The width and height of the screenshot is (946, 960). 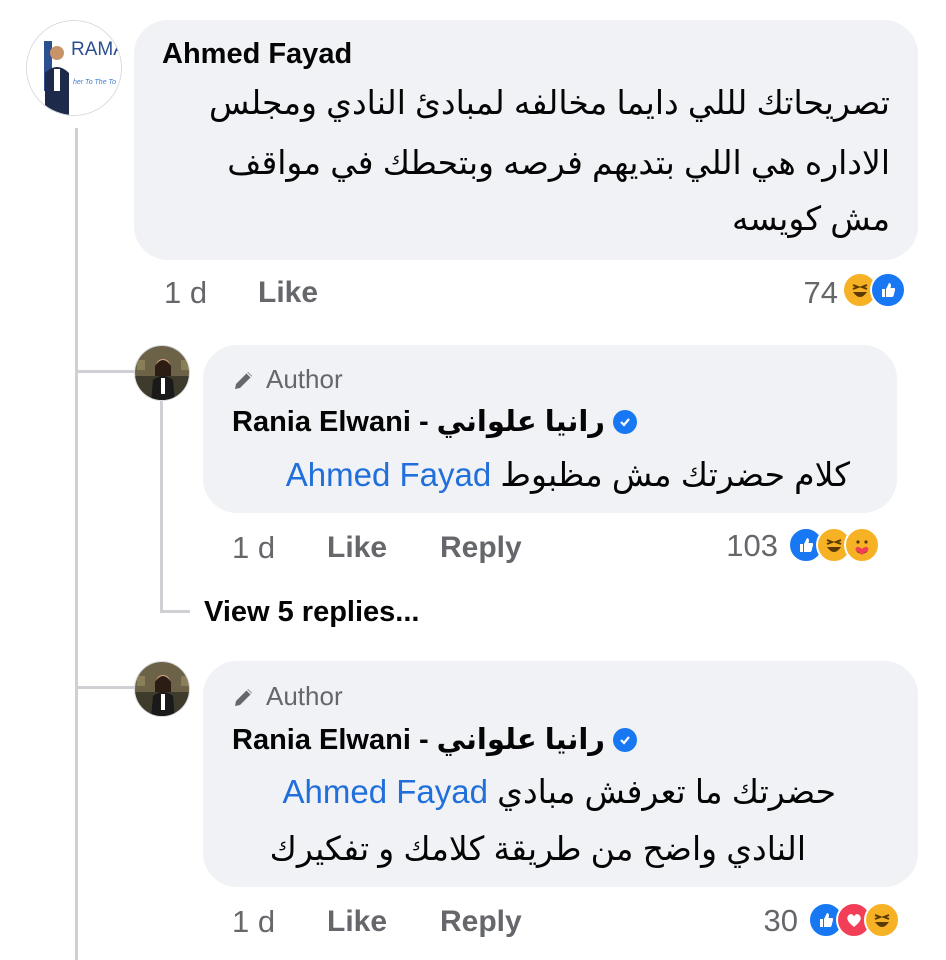 I want to click on reply-2-like-button: Like, so click(x=357, y=922).